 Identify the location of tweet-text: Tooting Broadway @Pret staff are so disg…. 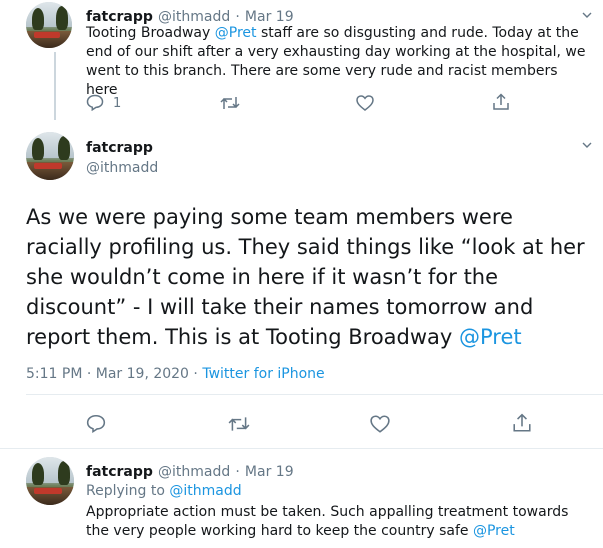
(336, 61).